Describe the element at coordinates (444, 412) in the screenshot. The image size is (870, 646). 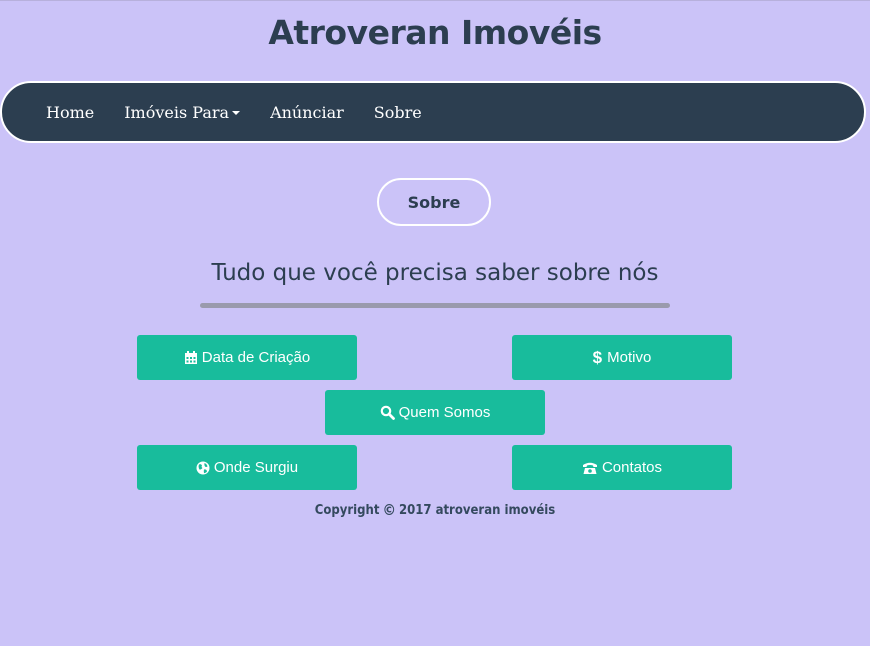
I see `quem-somos-label: Quem Somos` at that location.